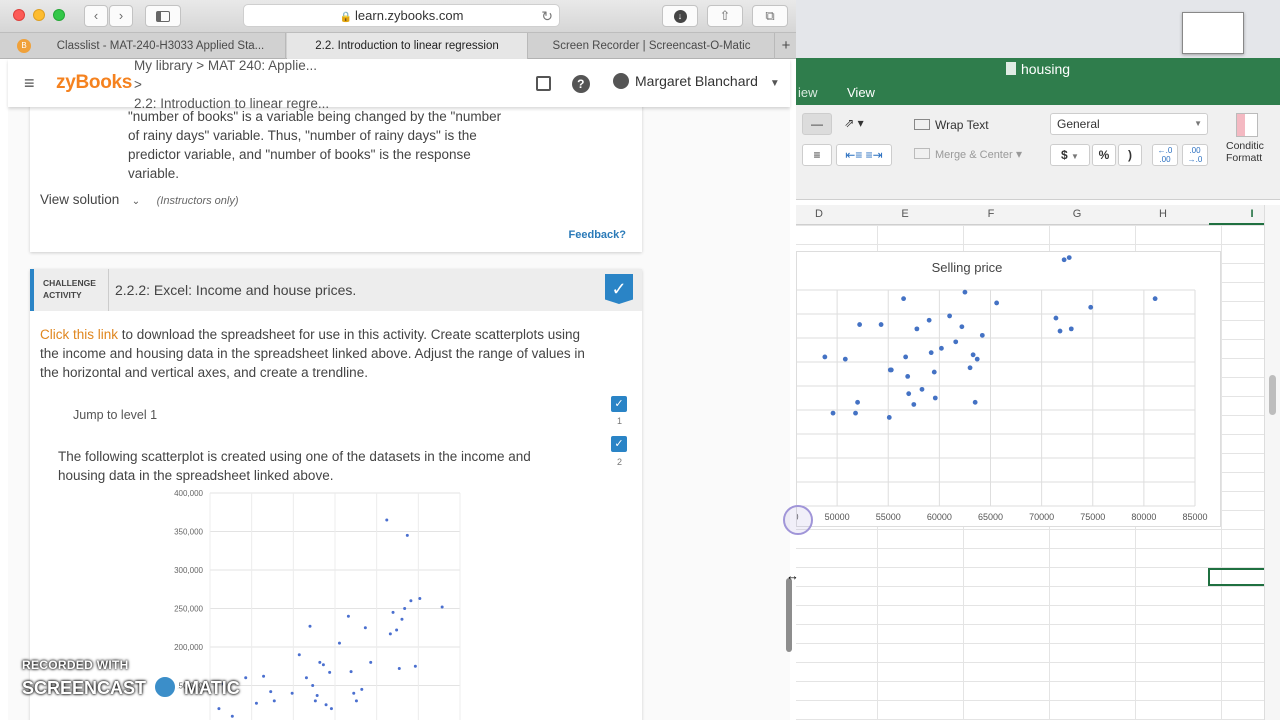  I want to click on hamburger-menu-icon: ≡, so click(29, 83).